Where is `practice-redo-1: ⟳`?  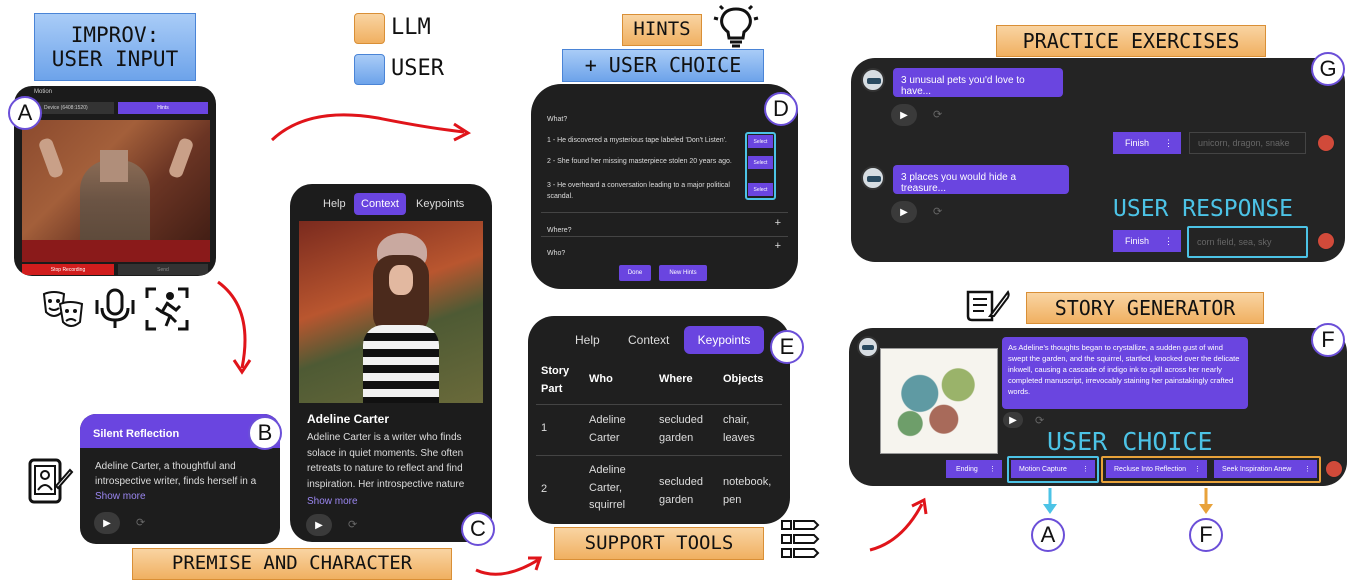 practice-redo-1: ⟳ is located at coordinates (937, 114).